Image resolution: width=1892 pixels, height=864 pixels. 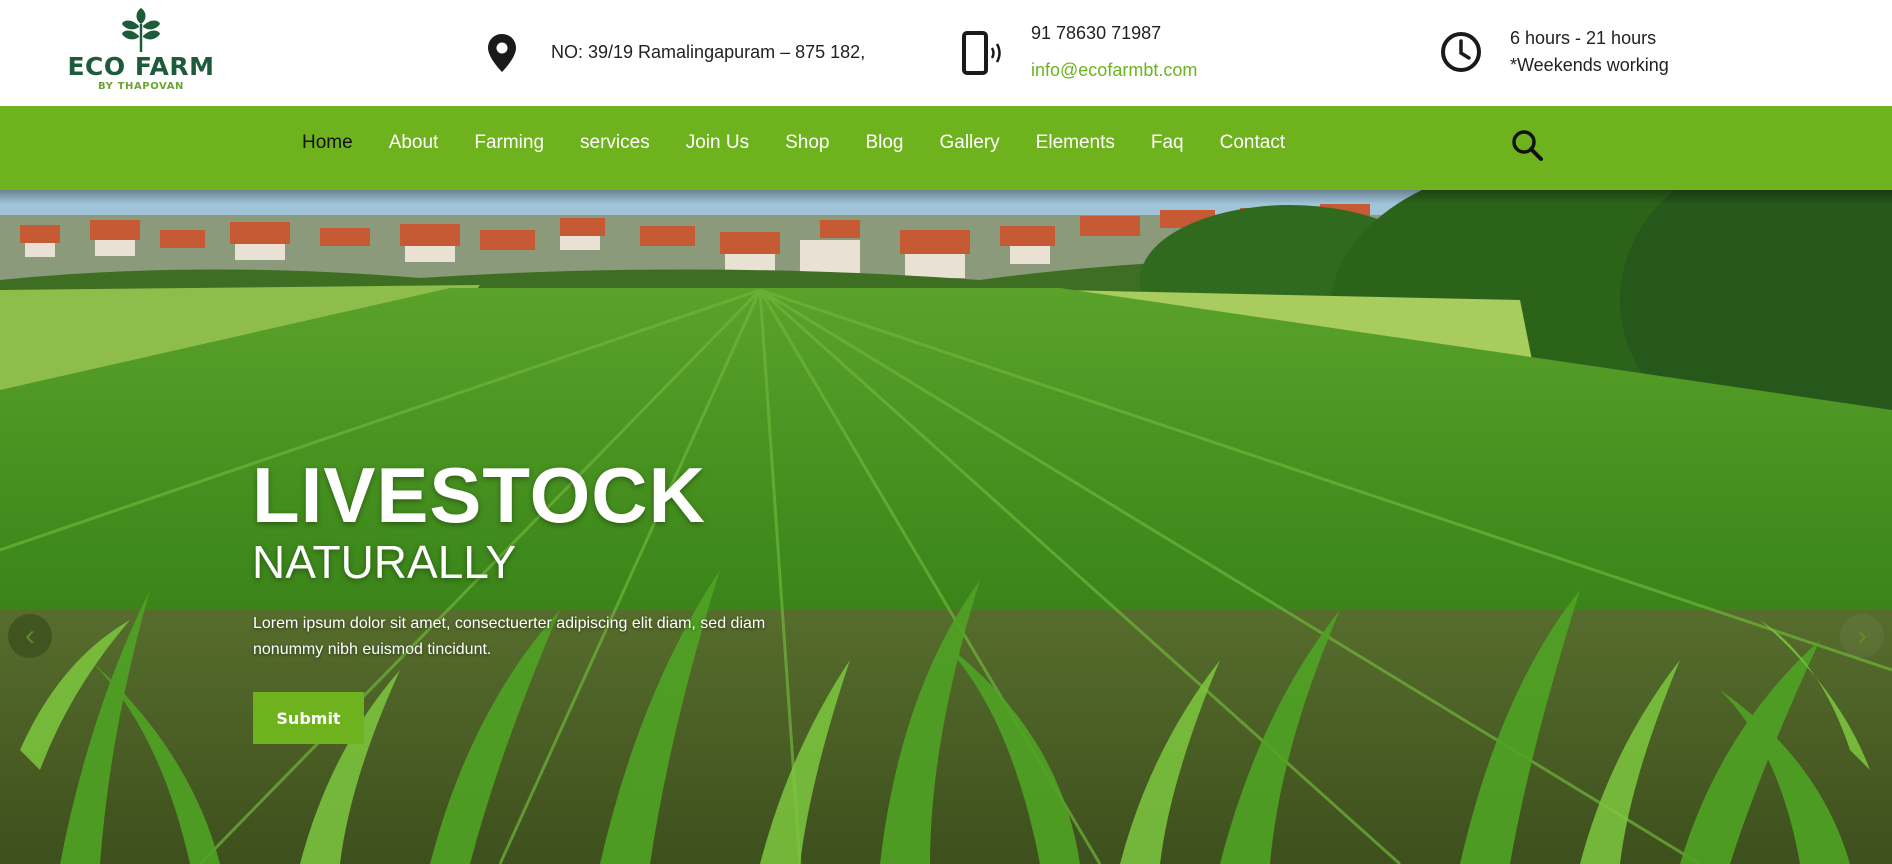 I want to click on nav-item-home: Home, so click(x=327, y=143).